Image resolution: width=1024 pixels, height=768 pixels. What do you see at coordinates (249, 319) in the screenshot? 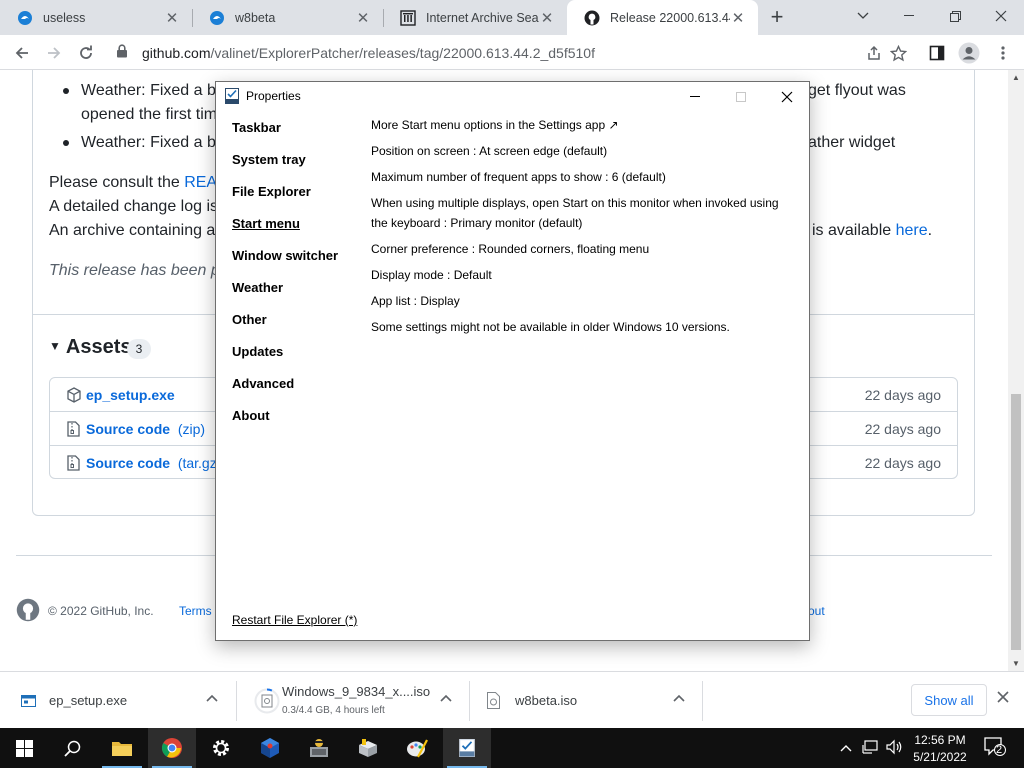
I see `nav-other: Other` at bounding box center [249, 319].